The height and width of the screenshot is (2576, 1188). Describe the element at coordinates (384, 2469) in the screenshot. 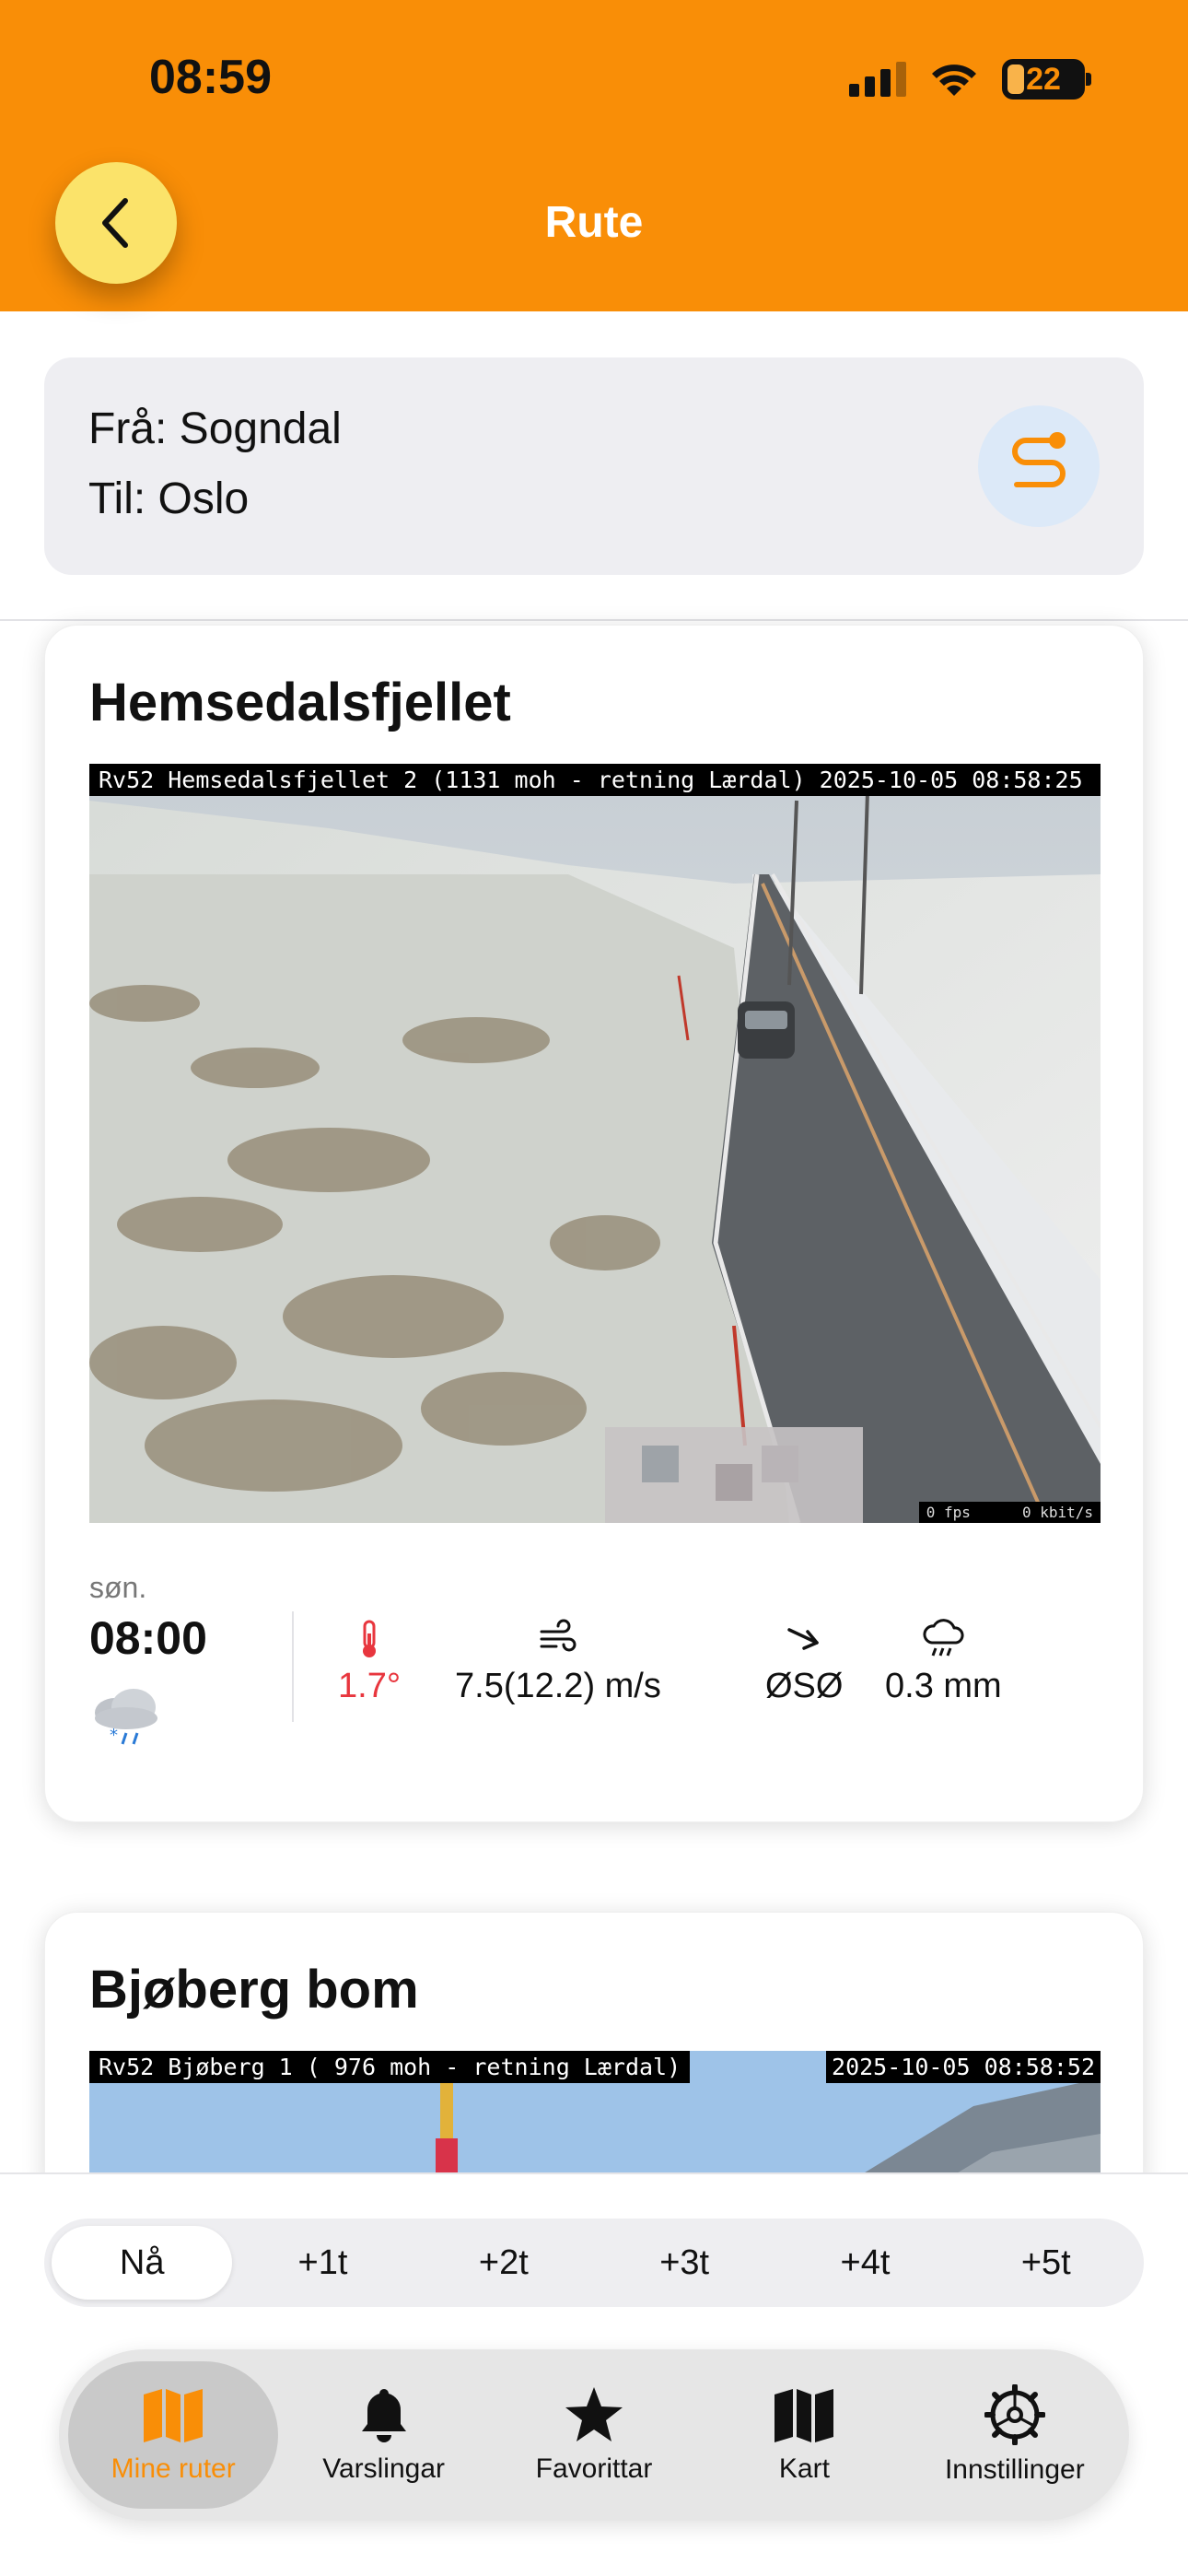

I see `tab-label: Varslingar` at that location.